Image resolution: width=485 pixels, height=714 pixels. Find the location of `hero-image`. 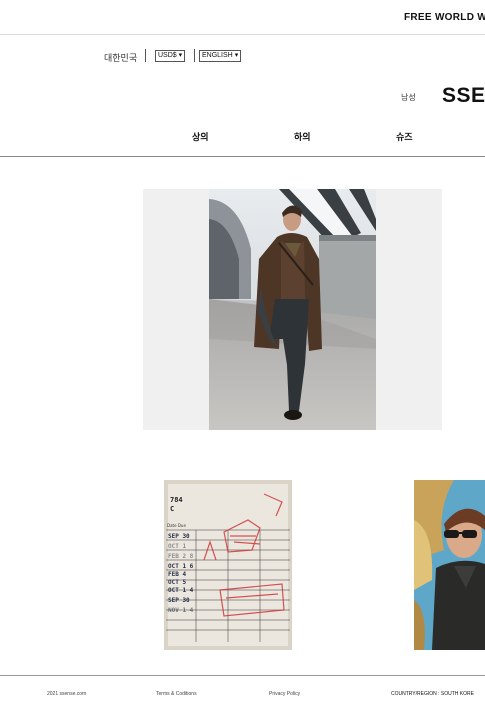

hero-image is located at coordinates (292, 309).